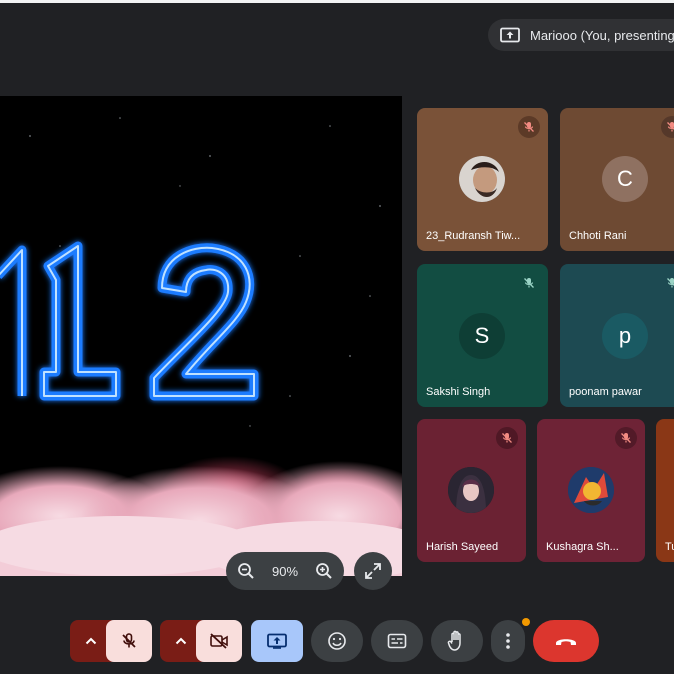 Image resolution: width=674 pixels, height=674 pixels. Describe the element at coordinates (625, 336) in the screenshot. I see `avatar: p` at that location.